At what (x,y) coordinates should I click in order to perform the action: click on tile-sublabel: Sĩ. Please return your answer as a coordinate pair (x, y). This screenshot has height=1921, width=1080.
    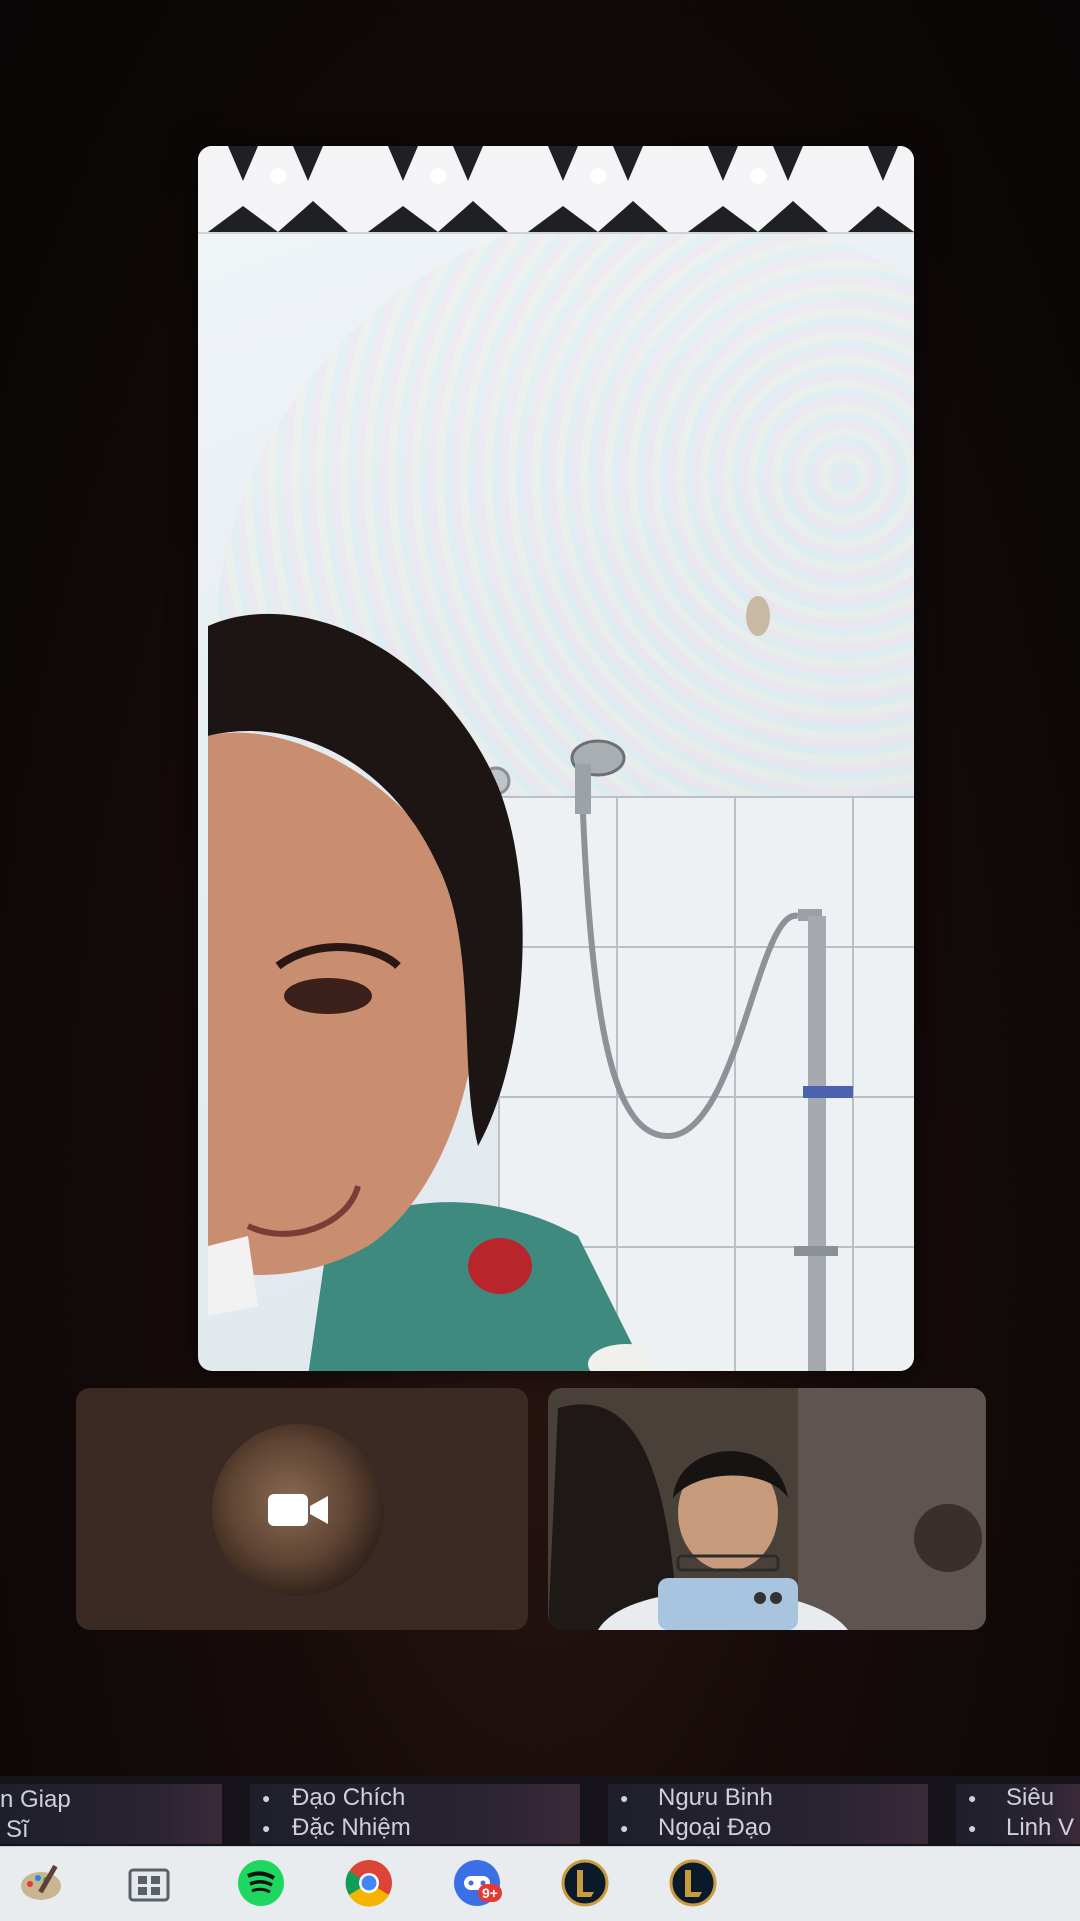
    Looking at the image, I should click on (17, 1829).